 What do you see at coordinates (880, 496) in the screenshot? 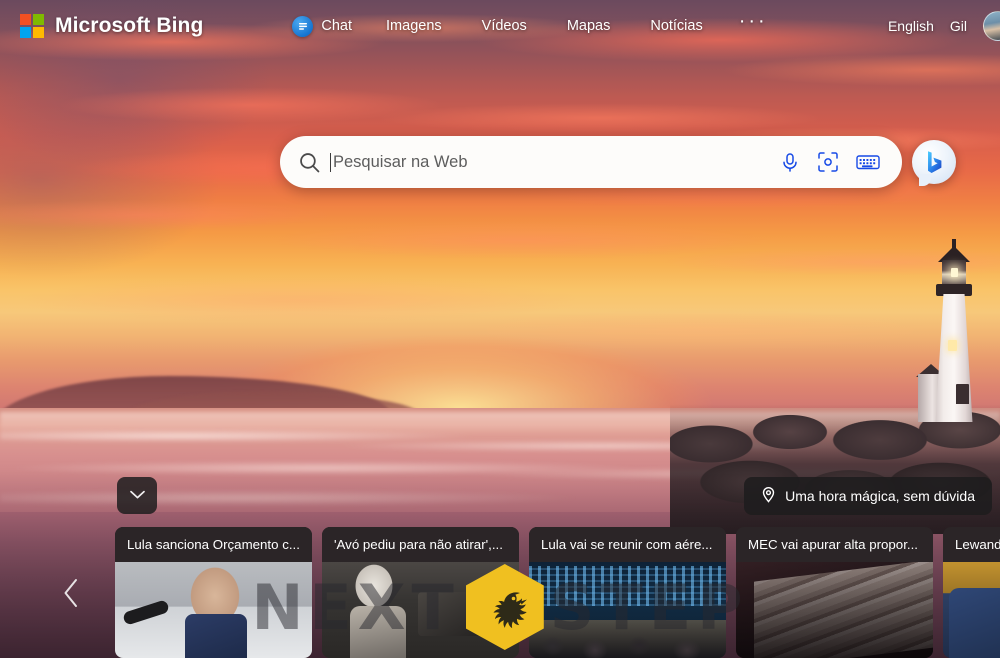
I see `background-caption-text: Uma hora mágica, sem dúvida` at bounding box center [880, 496].